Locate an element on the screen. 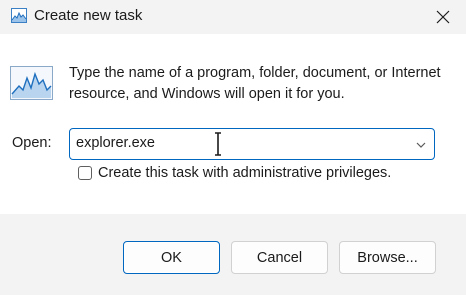  task-manager-icon is located at coordinates (19, 15).